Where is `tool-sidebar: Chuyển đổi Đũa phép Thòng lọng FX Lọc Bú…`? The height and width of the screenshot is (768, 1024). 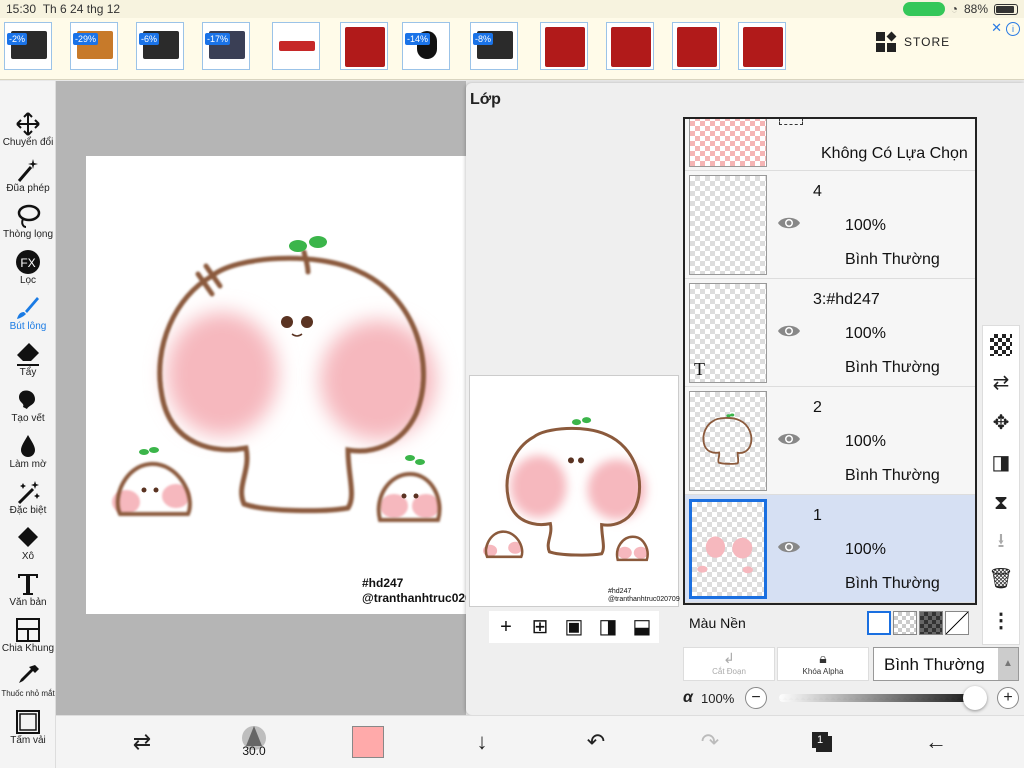
tool-sidebar: Chuyển đổi Đũa phép Thòng lọng FX Lọc Bú… is located at coordinates (28, 424).